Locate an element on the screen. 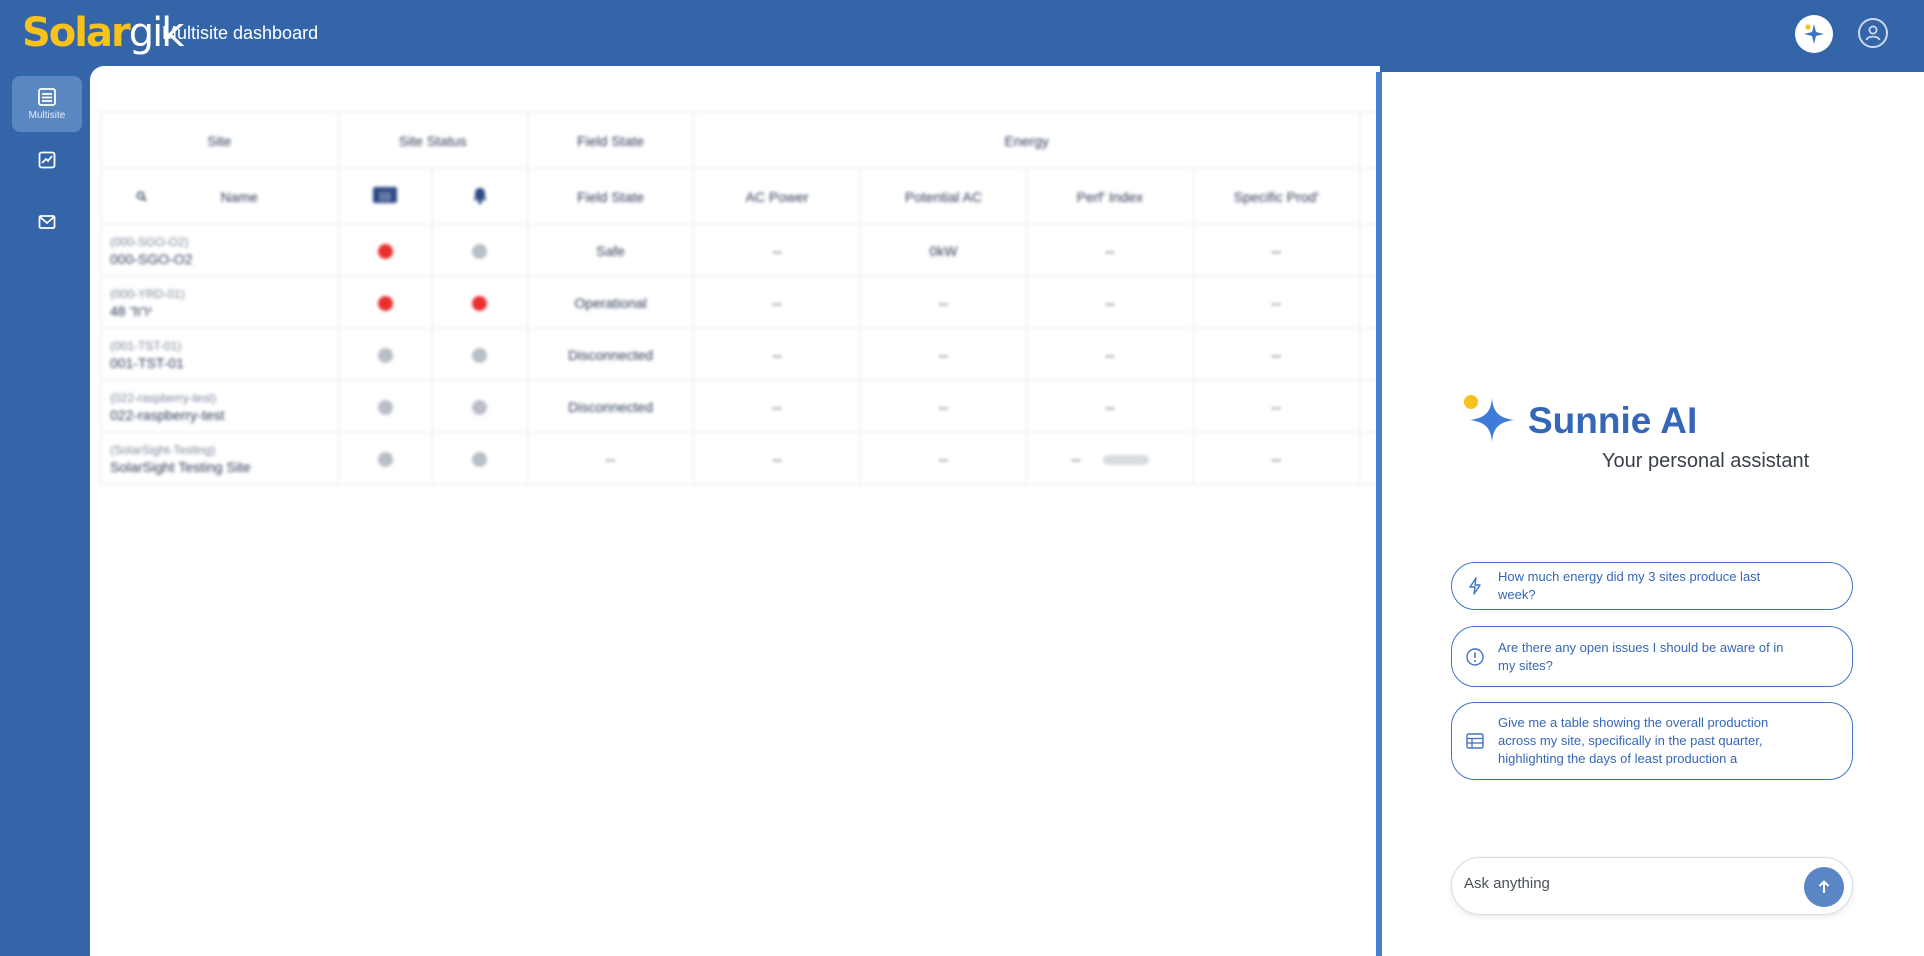 Image resolution: width=1924 pixels, height=956 pixels. site-name: 000-SGO-O2 is located at coordinates (151, 258).